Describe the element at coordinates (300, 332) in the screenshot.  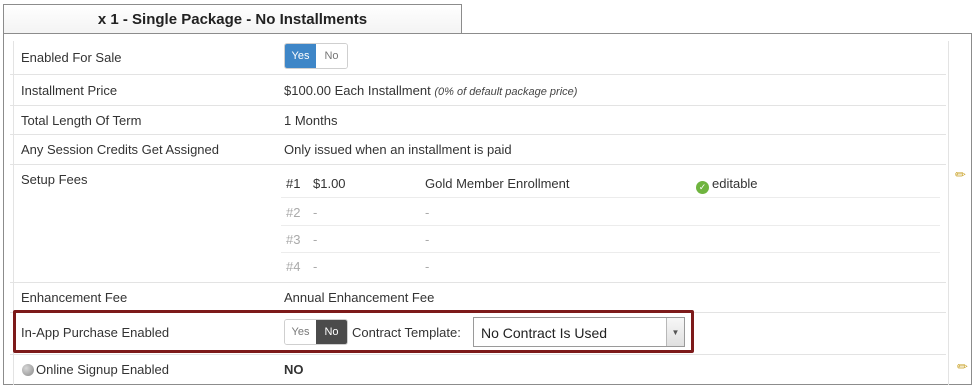
I see `in-app-purchase-yes-button: Yes` at that location.